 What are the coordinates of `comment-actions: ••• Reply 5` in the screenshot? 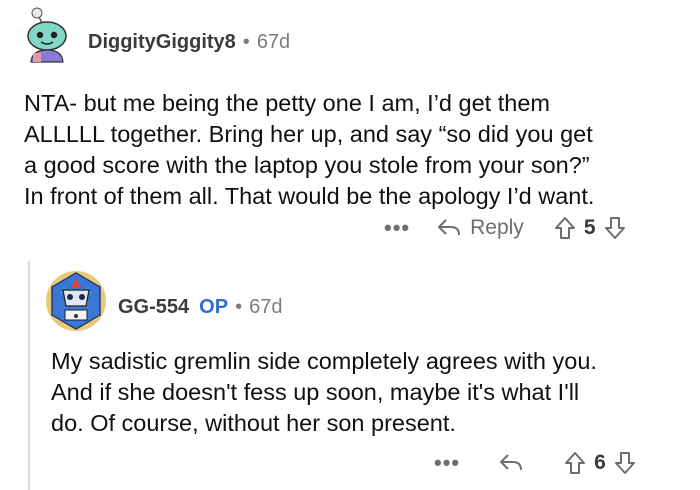 It's located at (505, 228).